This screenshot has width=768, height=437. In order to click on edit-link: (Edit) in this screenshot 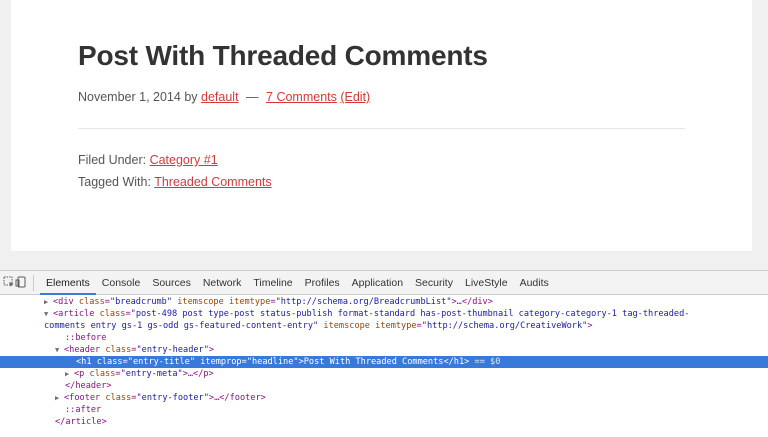, I will do `click(355, 97)`.